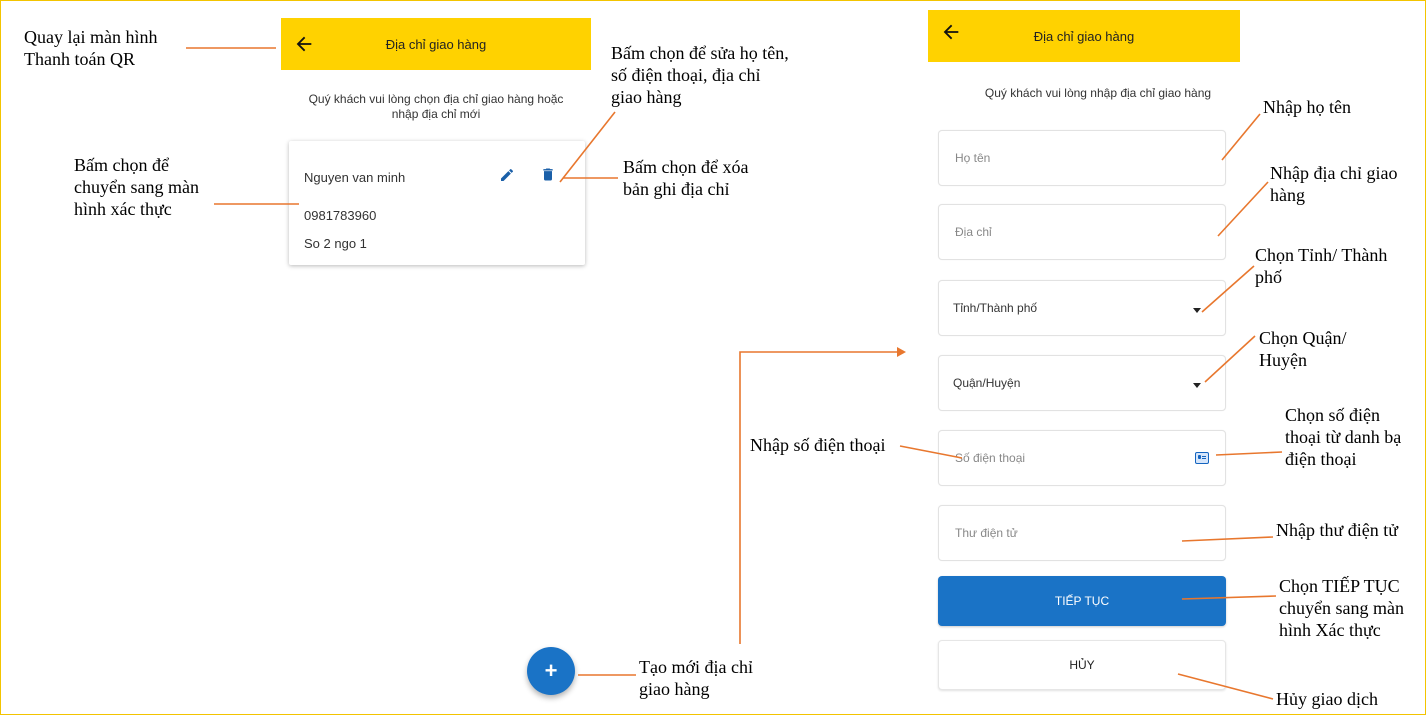  What do you see at coordinates (995, 308) in the screenshot?
I see `province-select-label: Tỉnh/Thành phố` at bounding box center [995, 308].